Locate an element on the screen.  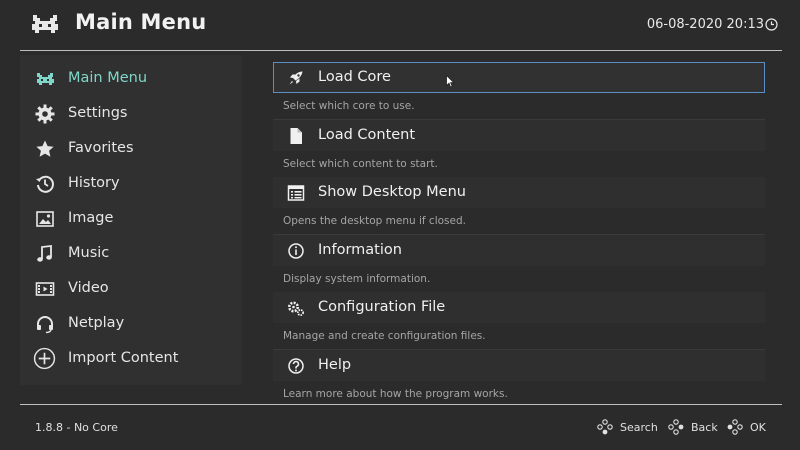
file-icon is located at coordinates (296, 136).